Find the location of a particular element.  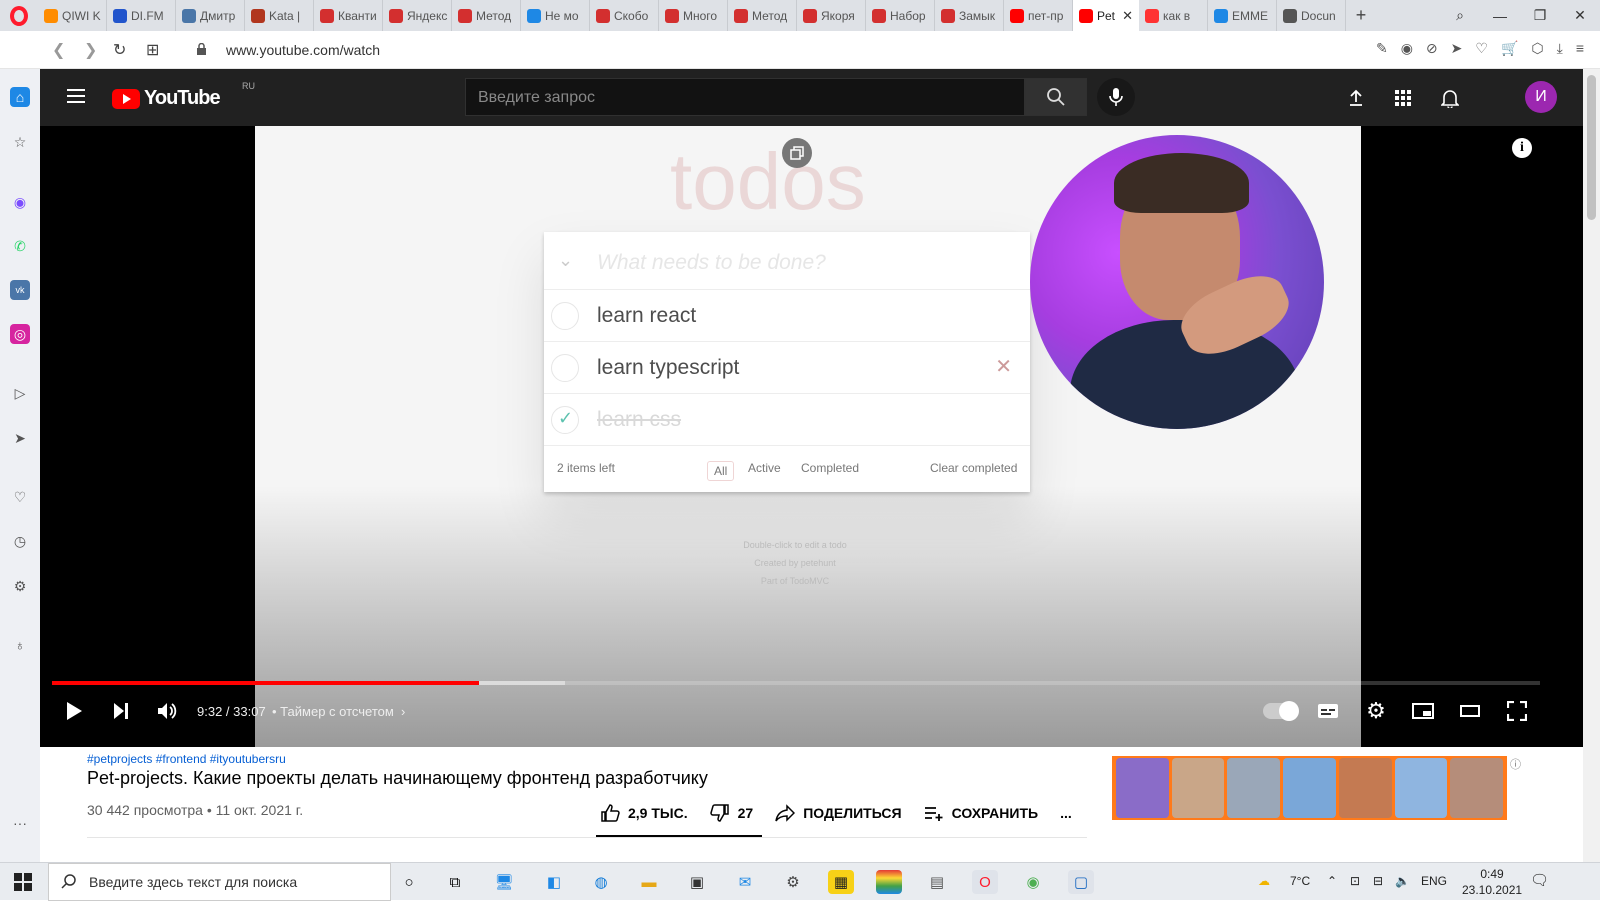

voice-search-button is located at coordinates (1116, 97).